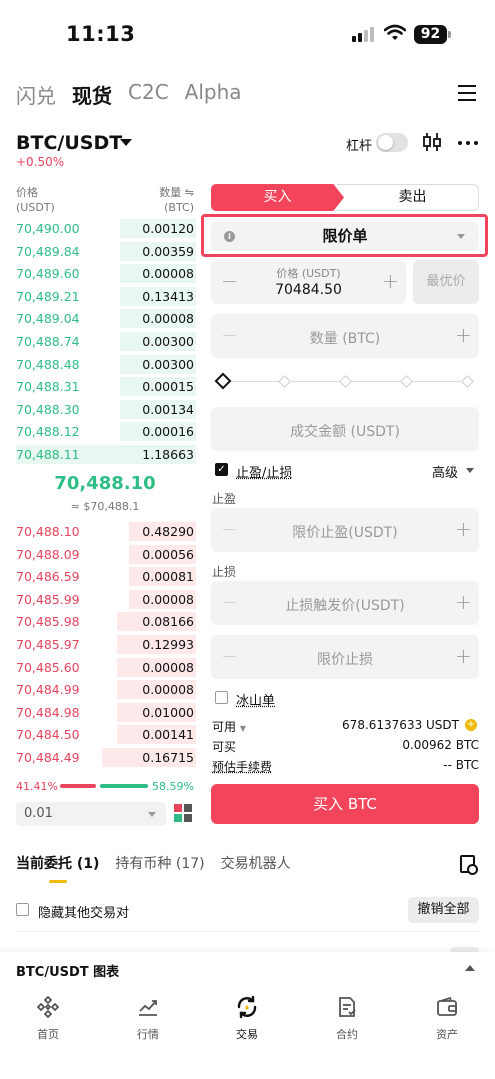 The width and height of the screenshot is (495, 1079). What do you see at coordinates (48, 690) in the screenshot?
I see `ask-price: 70,484.99` at bounding box center [48, 690].